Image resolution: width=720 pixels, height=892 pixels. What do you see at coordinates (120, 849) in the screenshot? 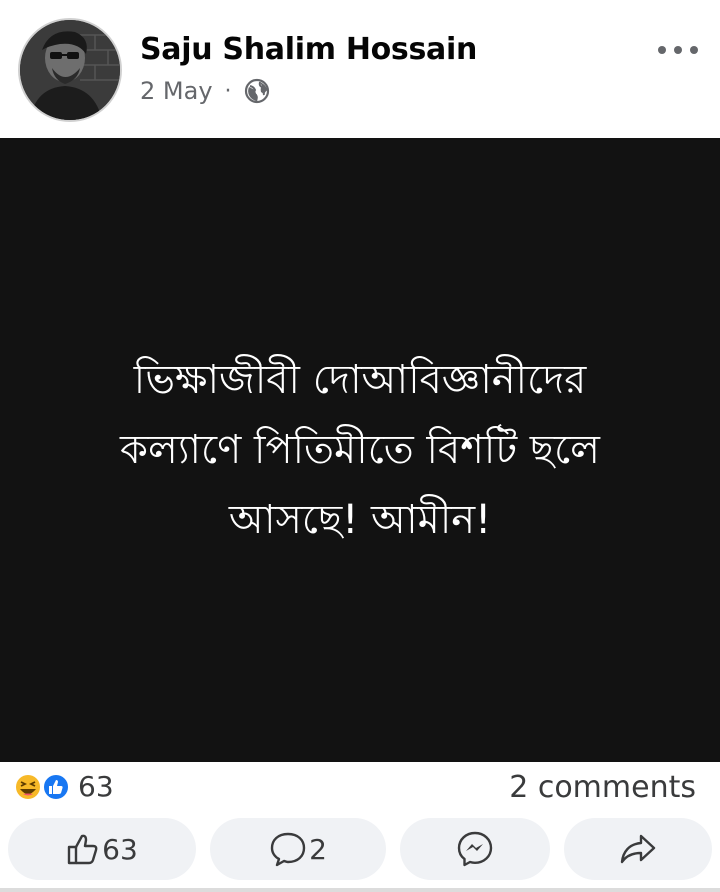
I see `like-count: 63` at bounding box center [120, 849].